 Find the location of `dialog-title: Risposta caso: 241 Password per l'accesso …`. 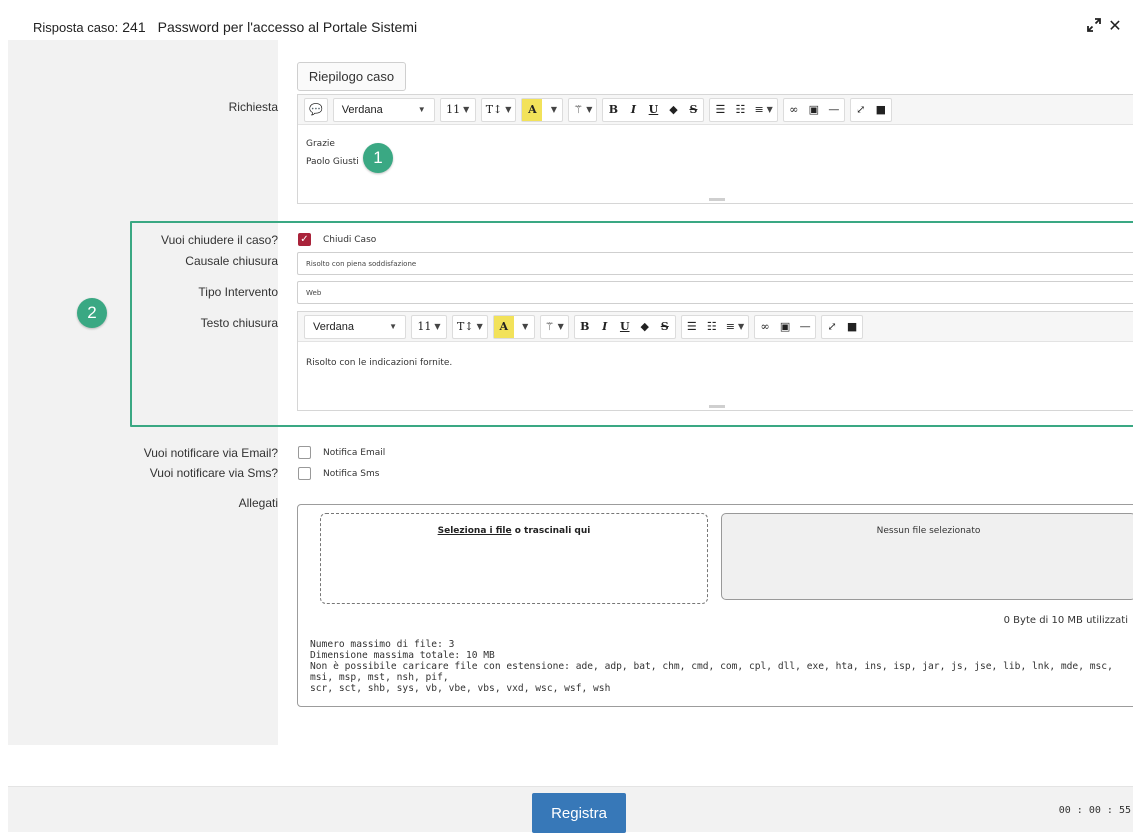

dialog-title: Risposta caso: 241 Password per l'accesso … is located at coordinates (225, 27).